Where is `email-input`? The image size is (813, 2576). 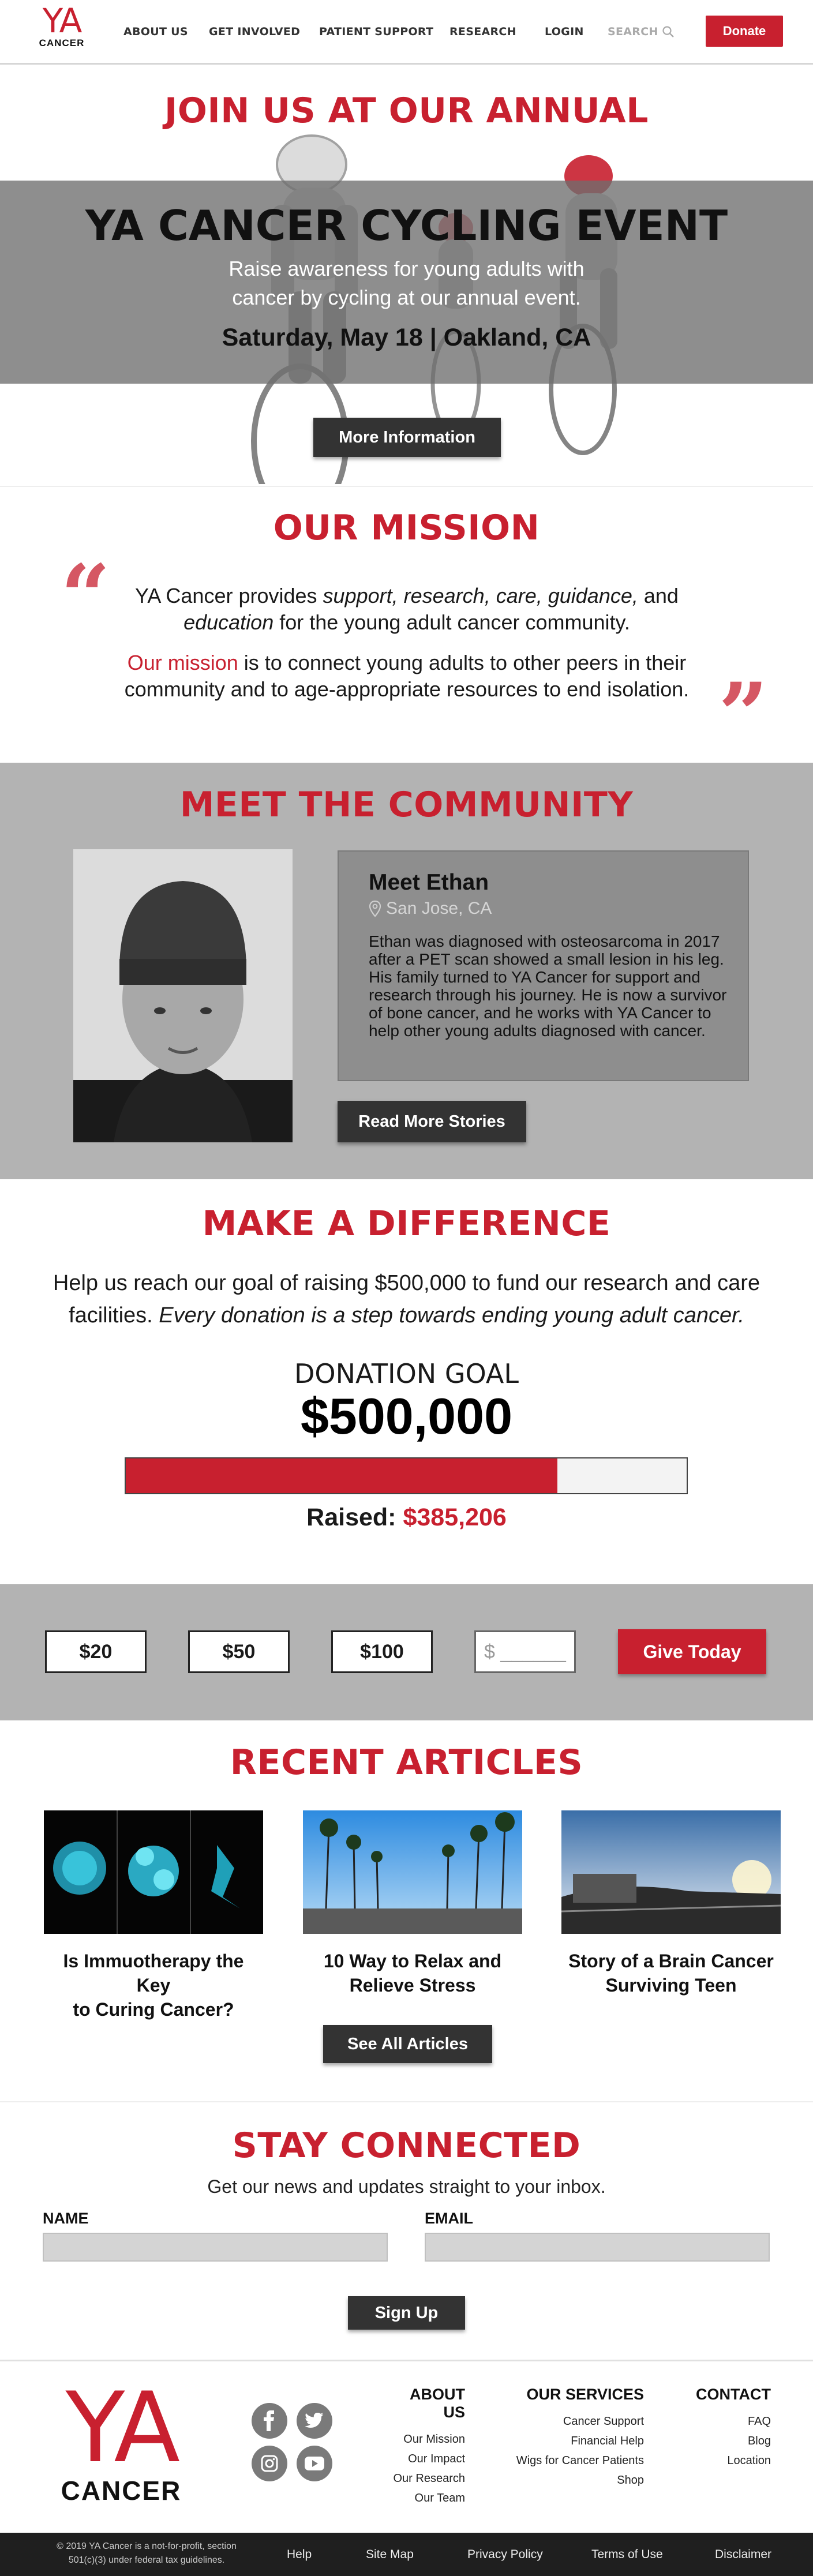
email-input is located at coordinates (597, 2247).